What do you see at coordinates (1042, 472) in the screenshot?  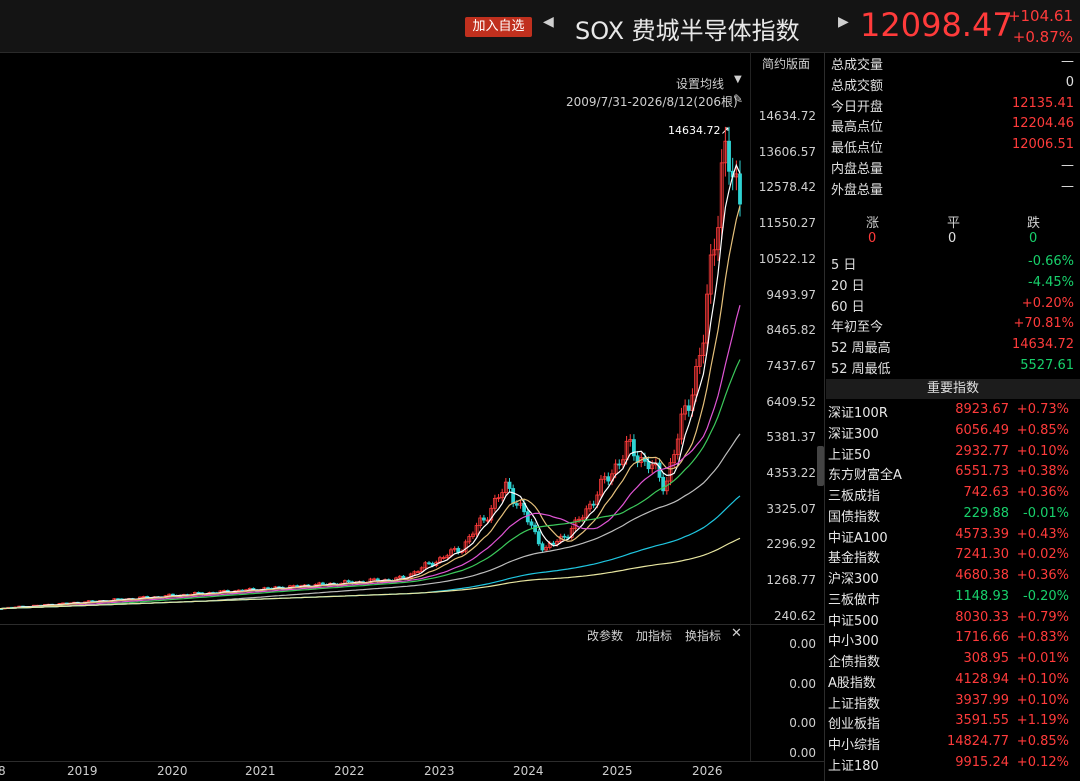 I see `index-change: +0.38%` at bounding box center [1042, 472].